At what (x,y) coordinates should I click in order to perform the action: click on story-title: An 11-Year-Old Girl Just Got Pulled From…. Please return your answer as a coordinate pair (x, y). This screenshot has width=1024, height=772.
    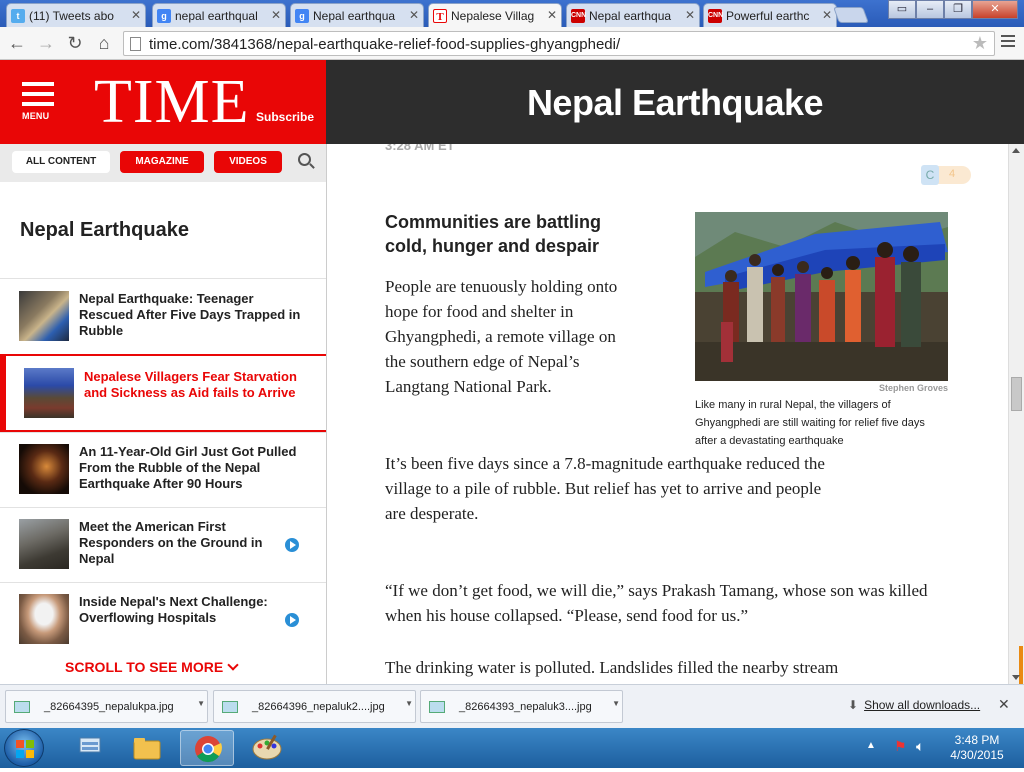
    Looking at the image, I should click on (188, 467).